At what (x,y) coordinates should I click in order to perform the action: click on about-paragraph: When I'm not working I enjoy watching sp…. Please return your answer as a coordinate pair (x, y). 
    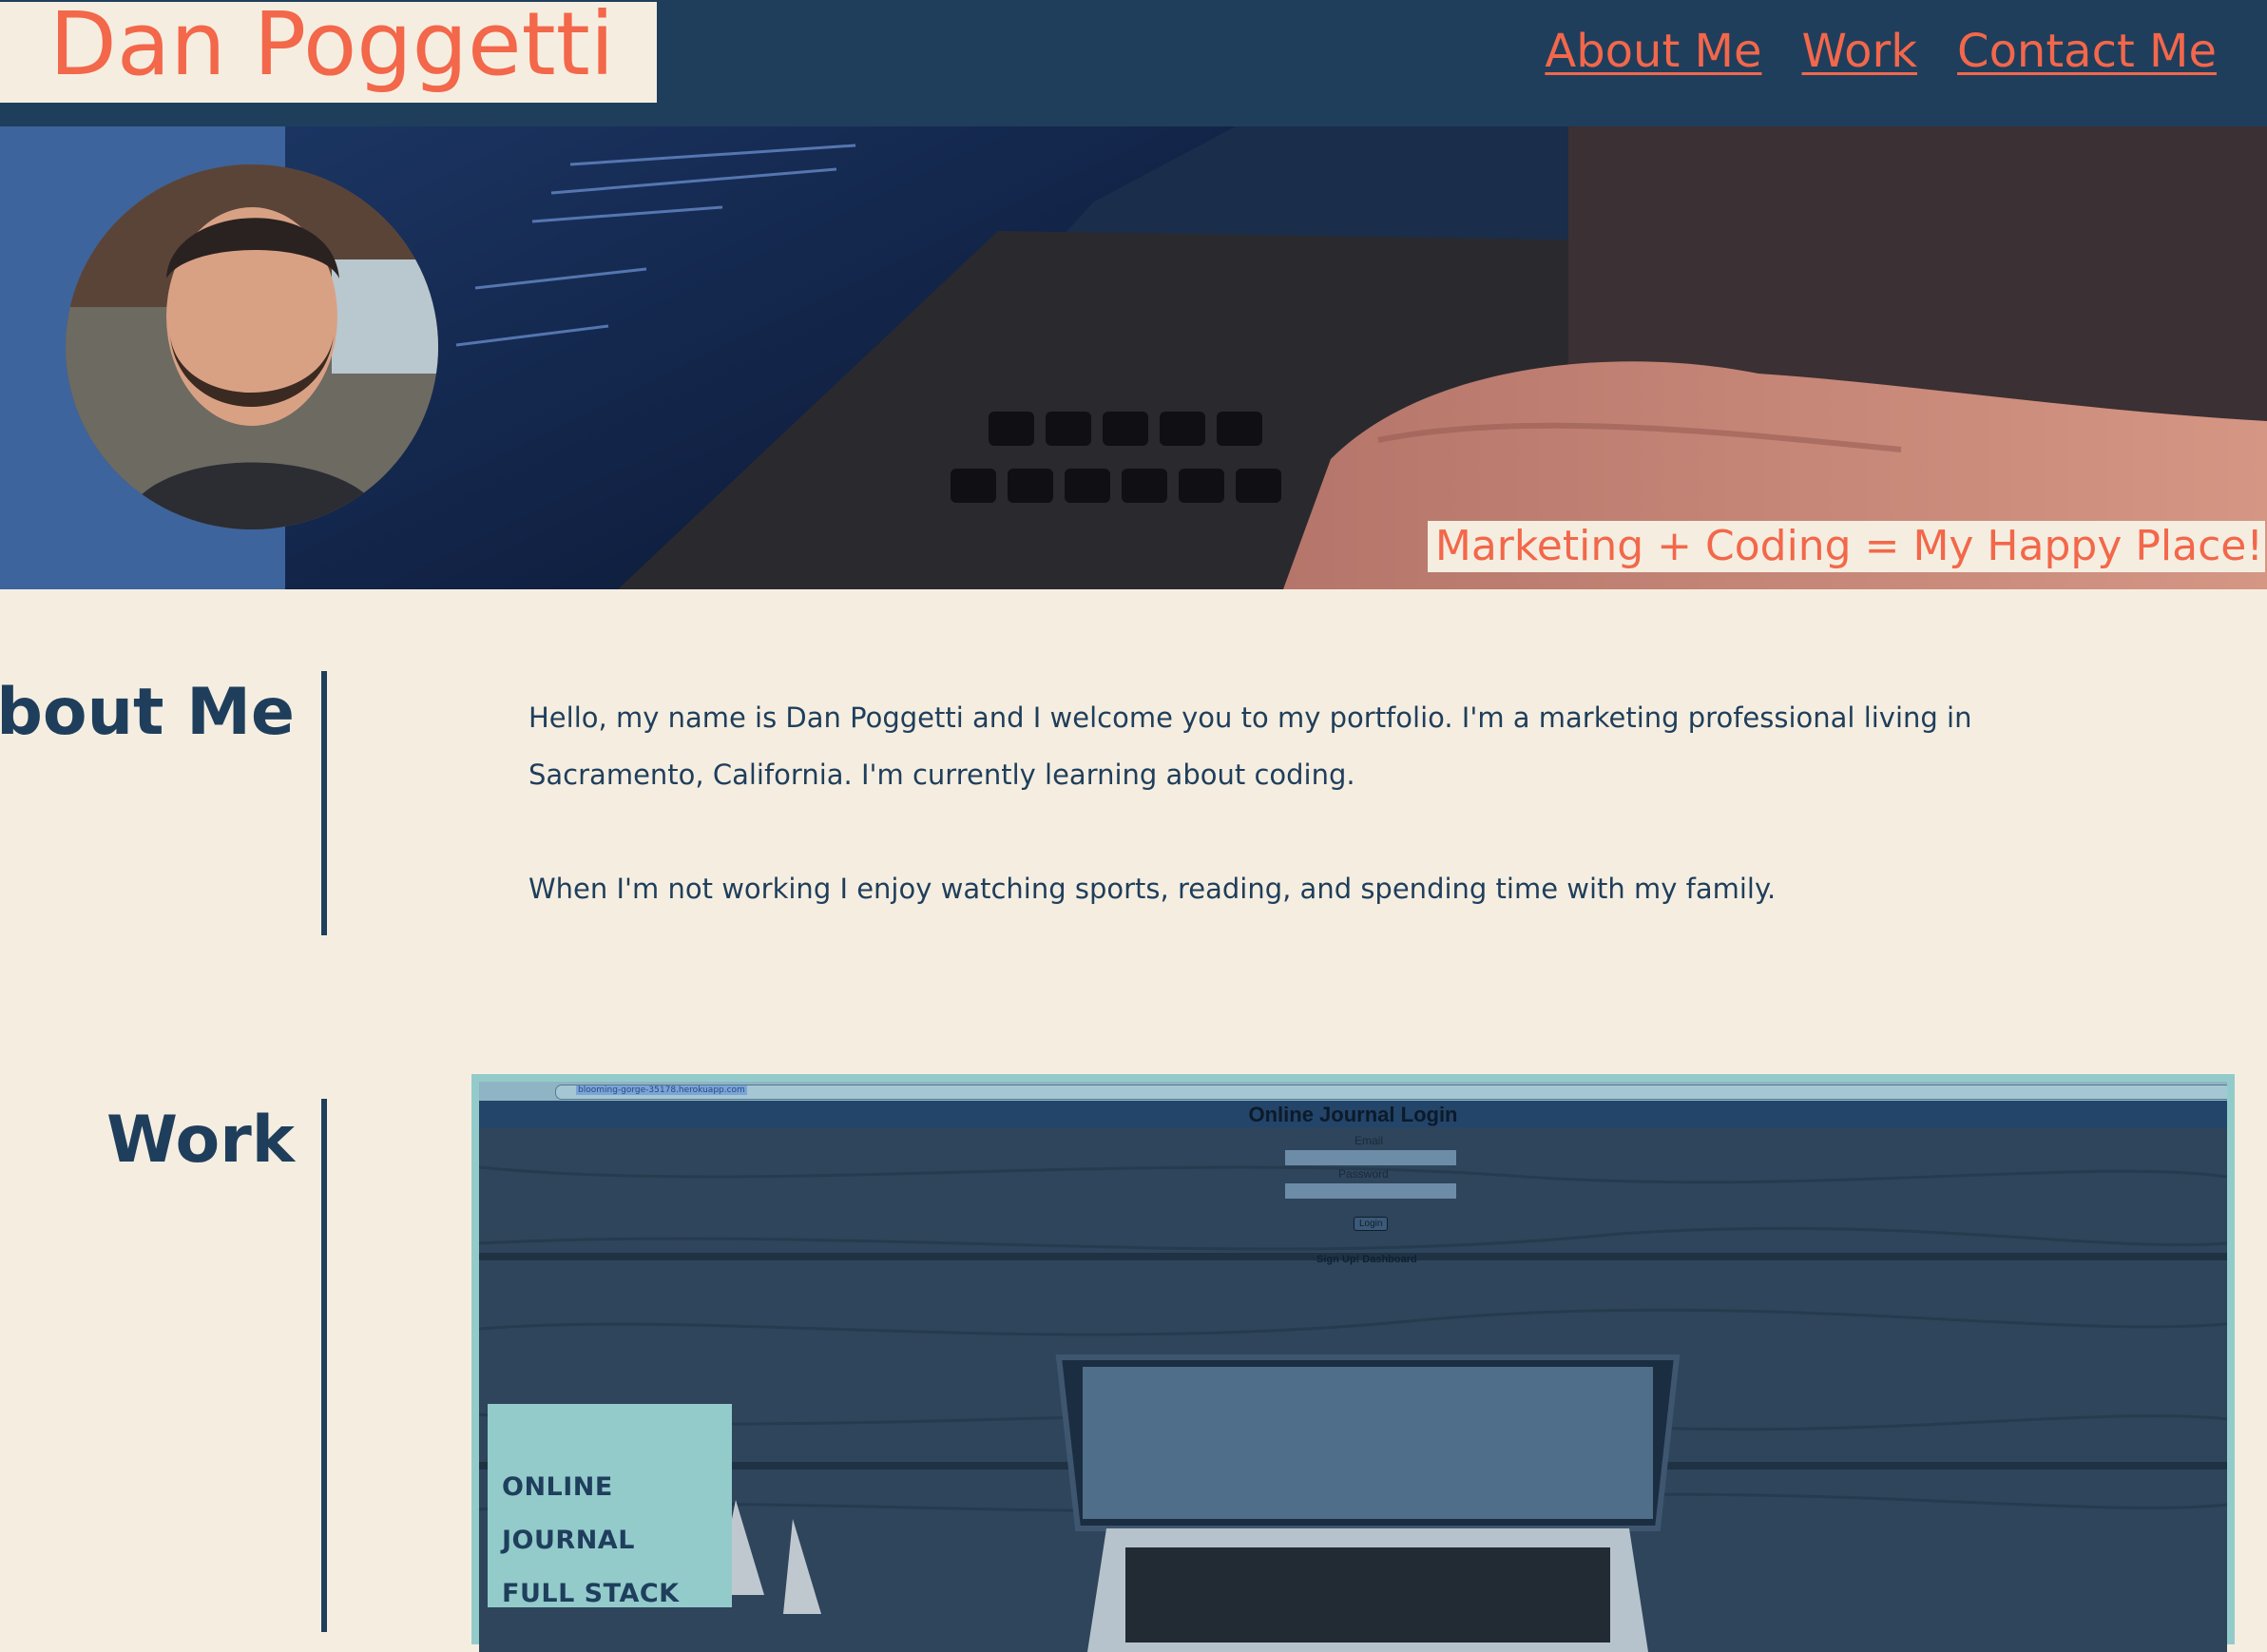
    Looking at the image, I should click on (1152, 889).